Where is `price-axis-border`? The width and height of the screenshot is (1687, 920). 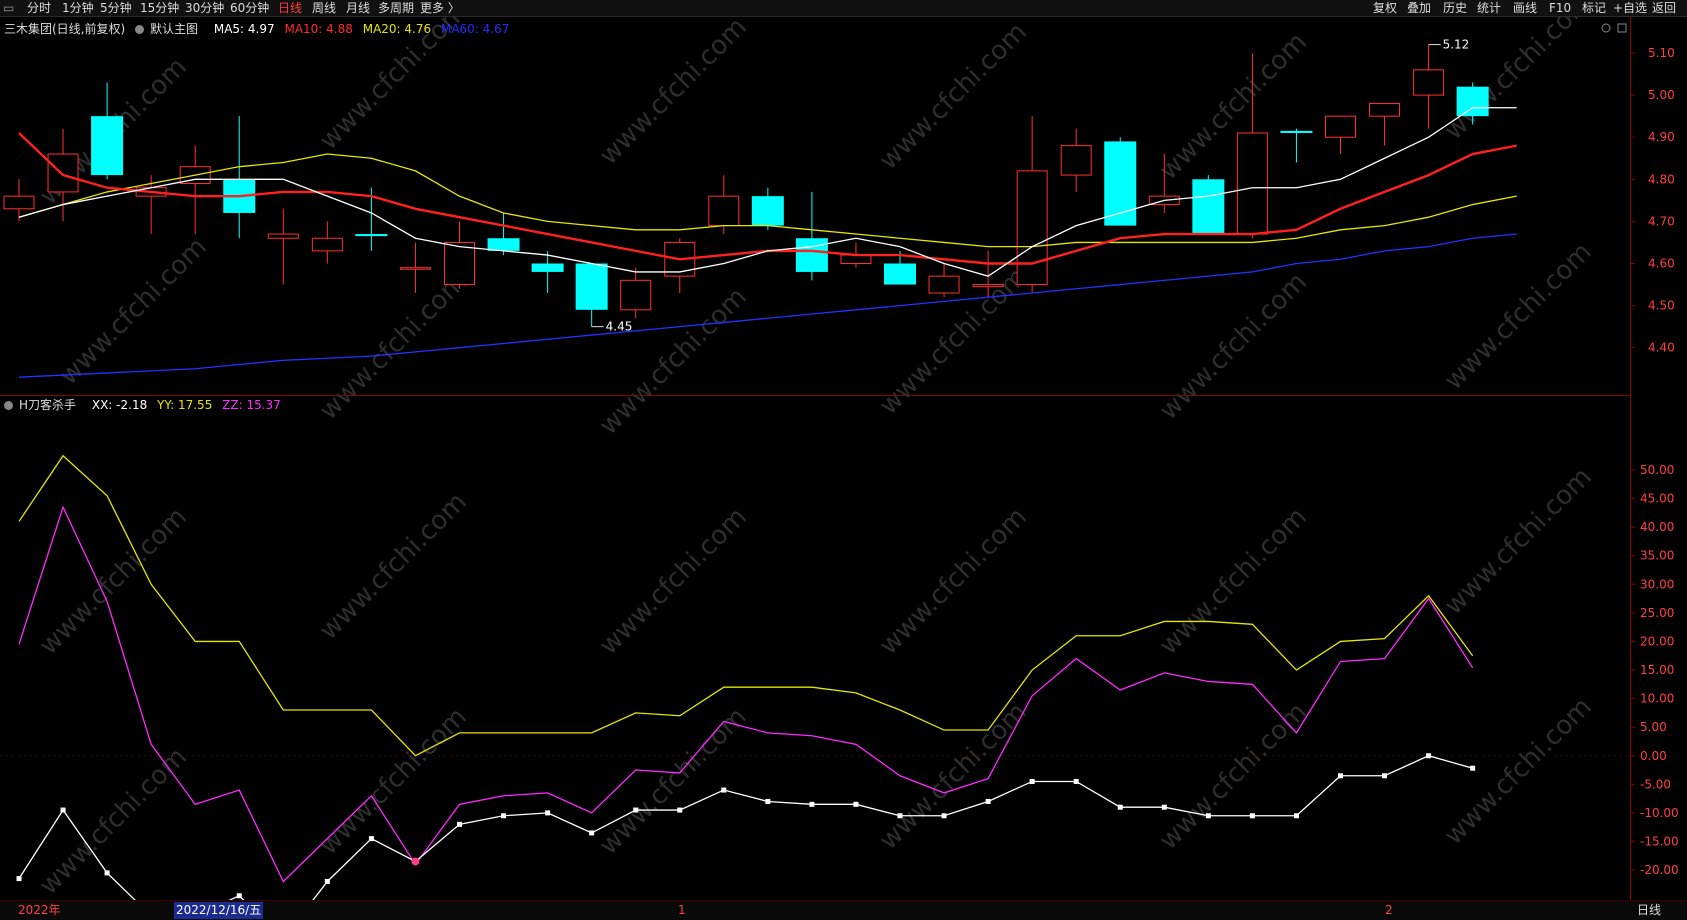
price-axis-border is located at coordinates (1630, 458).